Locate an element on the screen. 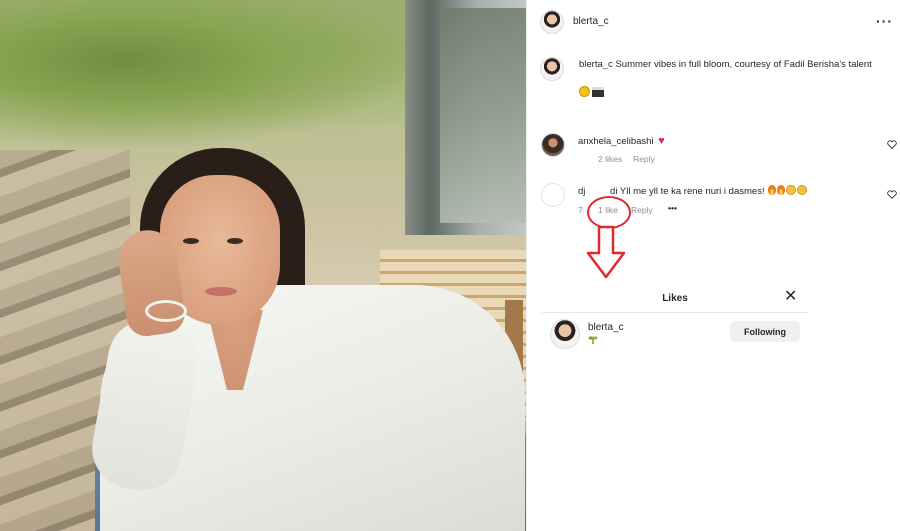 The height and width of the screenshot is (531, 900). liker-username: blerta_c is located at coordinates (606, 327).